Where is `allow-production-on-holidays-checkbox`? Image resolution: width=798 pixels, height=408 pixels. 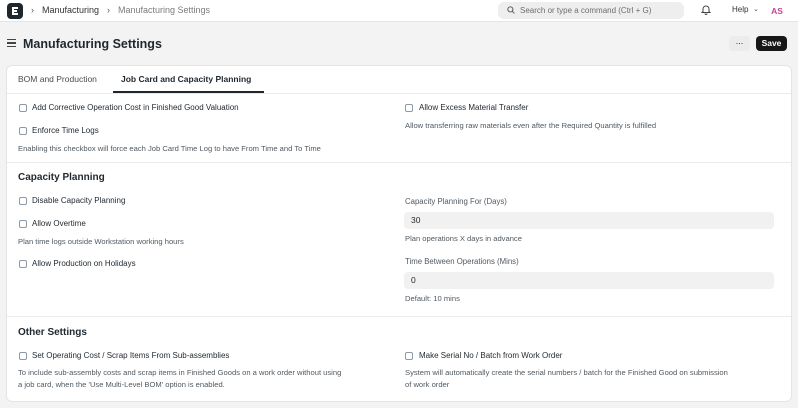 allow-production-on-holidays-checkbox is located at coordinates (23, 264).